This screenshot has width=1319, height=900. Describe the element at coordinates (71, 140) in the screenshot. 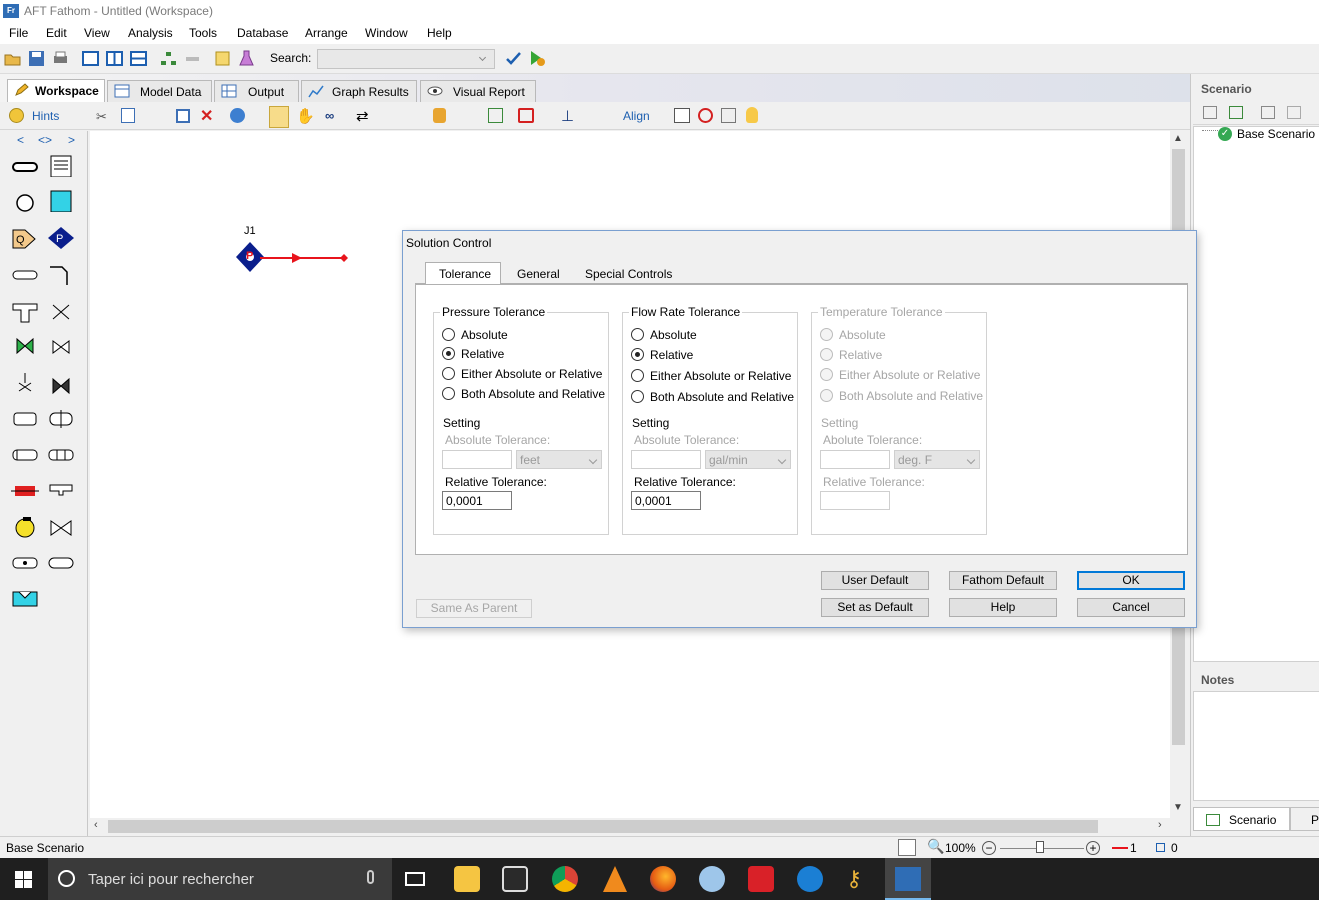

I see `palette-next: >` at that location.